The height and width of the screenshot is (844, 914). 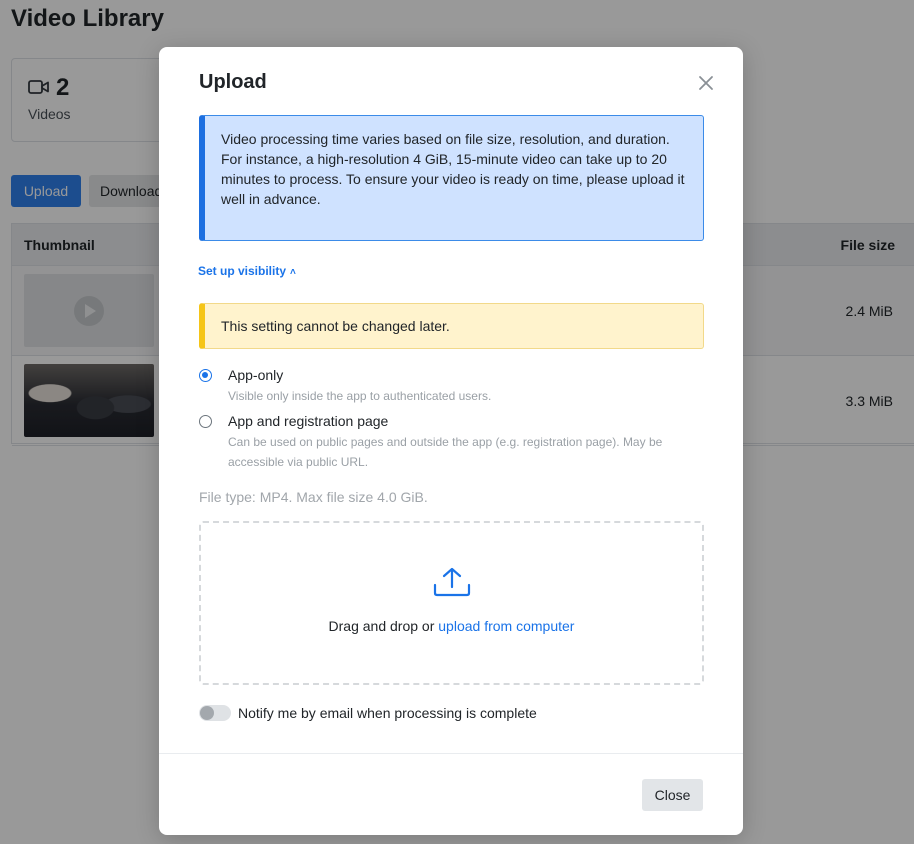 I want to click on close-button: Close, so click(x=672, y=795).